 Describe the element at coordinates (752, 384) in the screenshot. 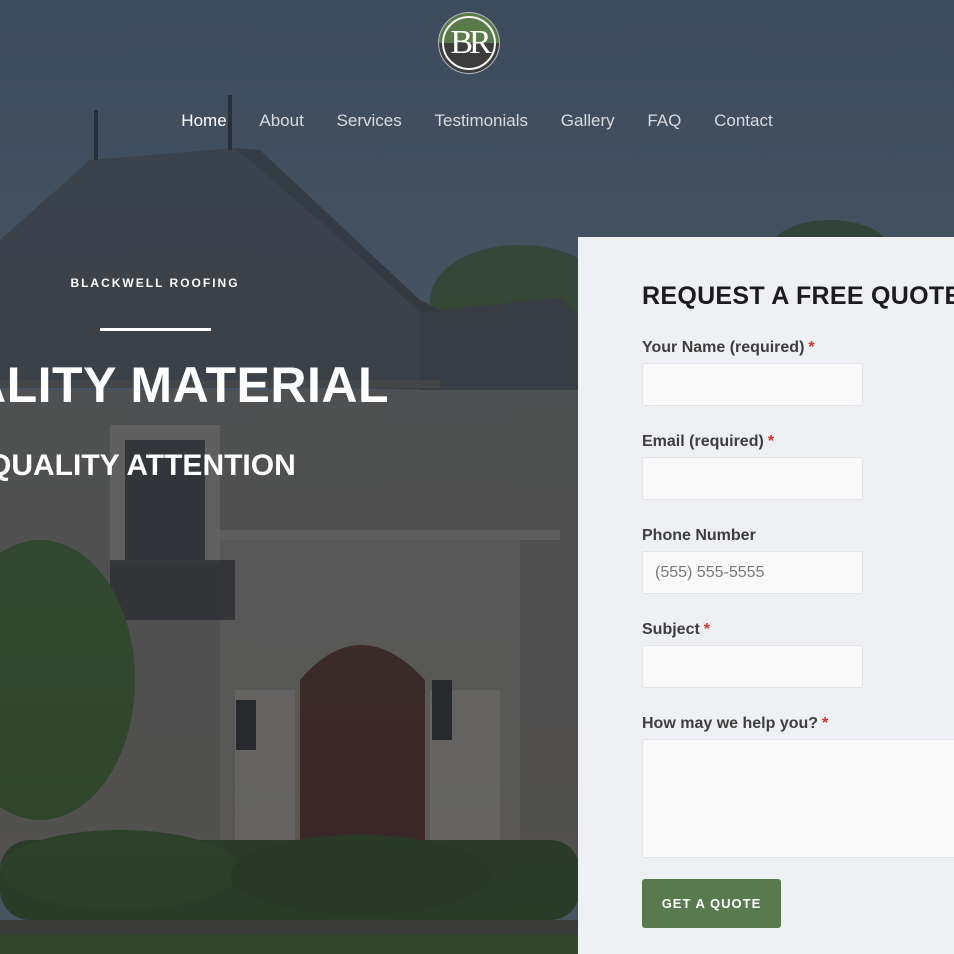

I see `name-input` at that location.